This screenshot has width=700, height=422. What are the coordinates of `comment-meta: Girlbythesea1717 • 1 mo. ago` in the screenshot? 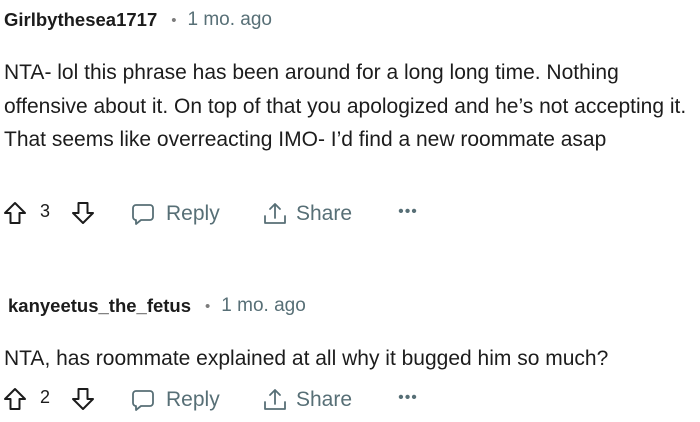 It's located at (138, 20).